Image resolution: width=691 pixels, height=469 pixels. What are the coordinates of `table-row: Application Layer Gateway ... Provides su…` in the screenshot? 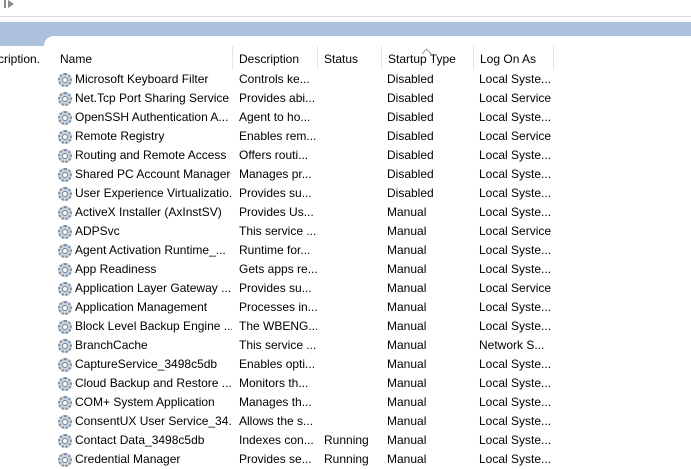 It's located at (367, 288).